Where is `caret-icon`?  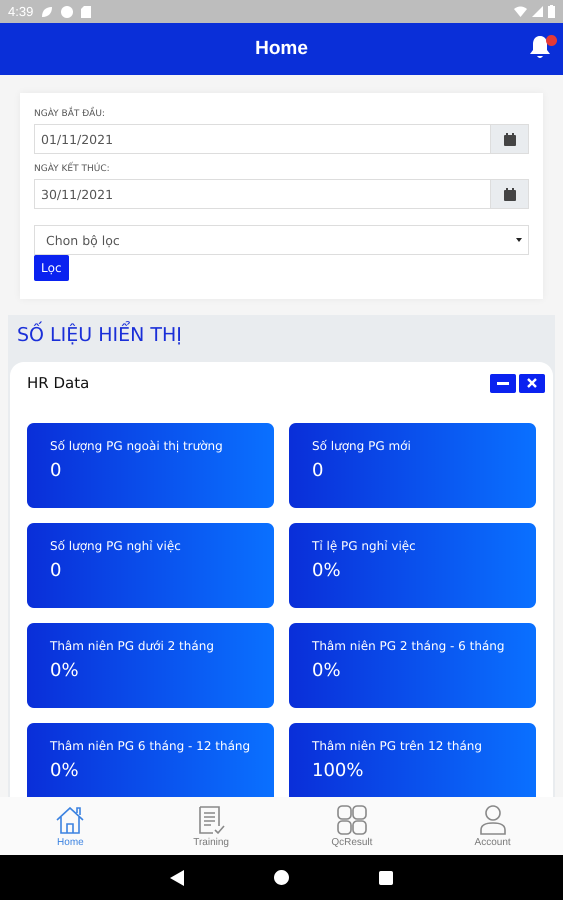
caret-icon is located at coordinates (519, 240).